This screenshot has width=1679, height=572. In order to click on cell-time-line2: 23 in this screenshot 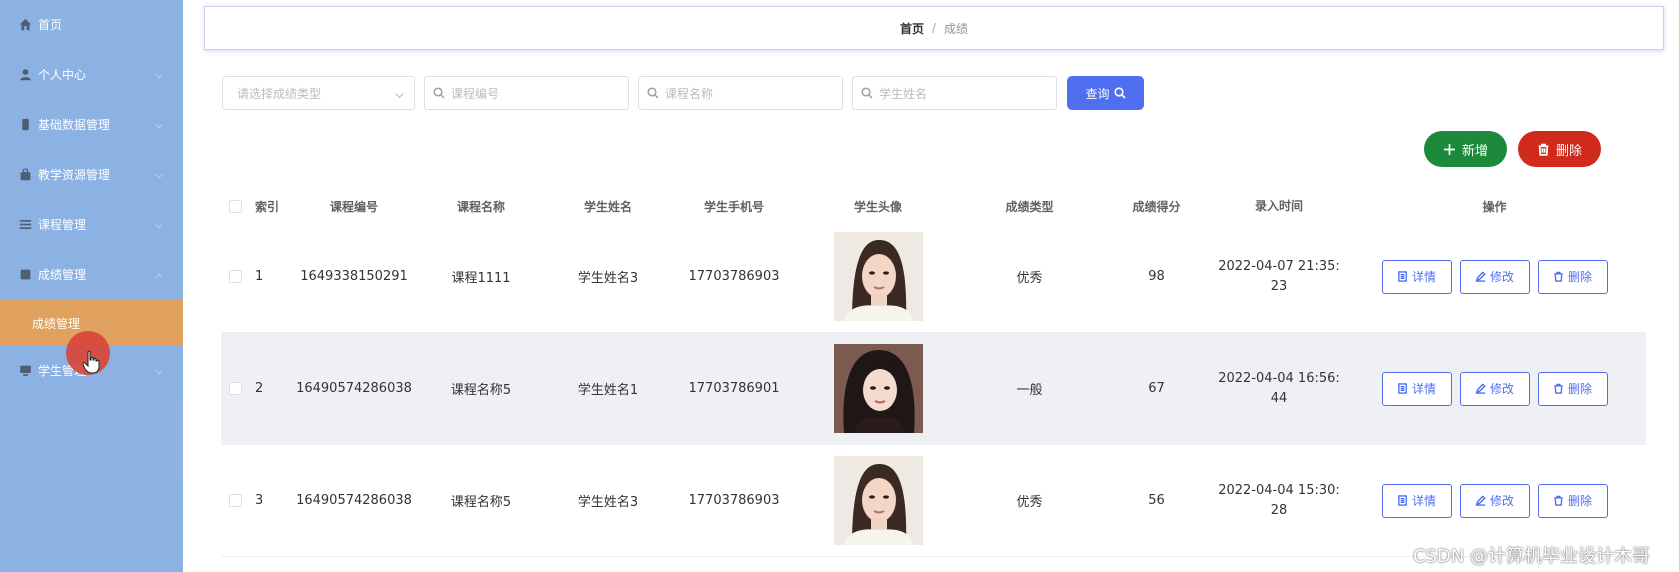, I will do `click(1279, 286)`.